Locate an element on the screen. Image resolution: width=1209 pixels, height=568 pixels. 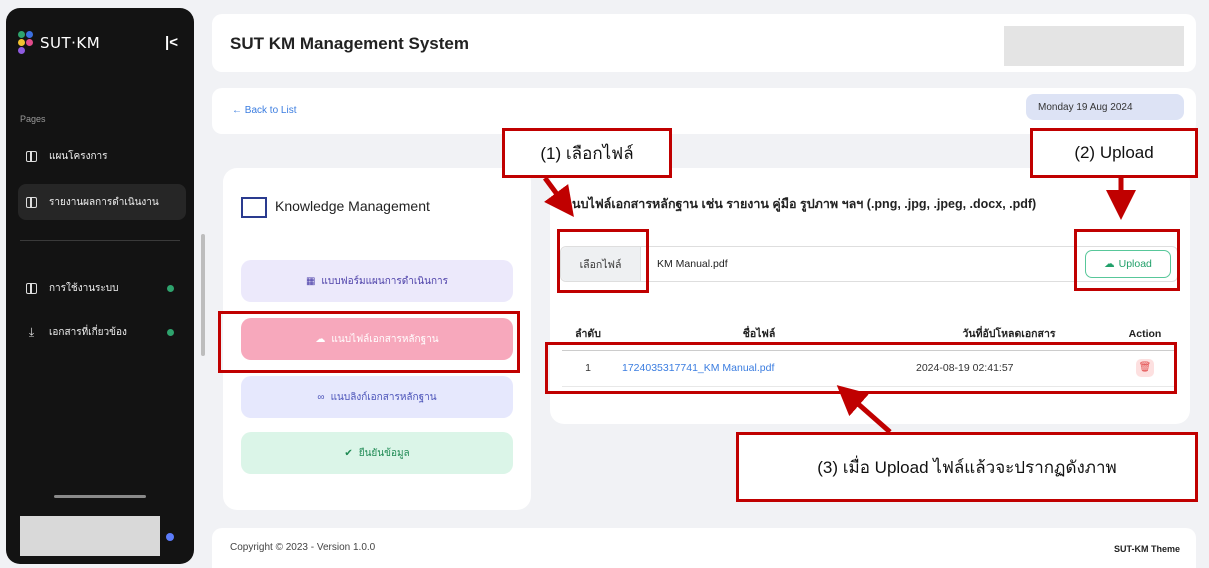
annotation-step3-box: (3) เมื่อ Upload ไฟล์แล้วจะปรากฏดังภาพ is located at coordinates (967, 467).